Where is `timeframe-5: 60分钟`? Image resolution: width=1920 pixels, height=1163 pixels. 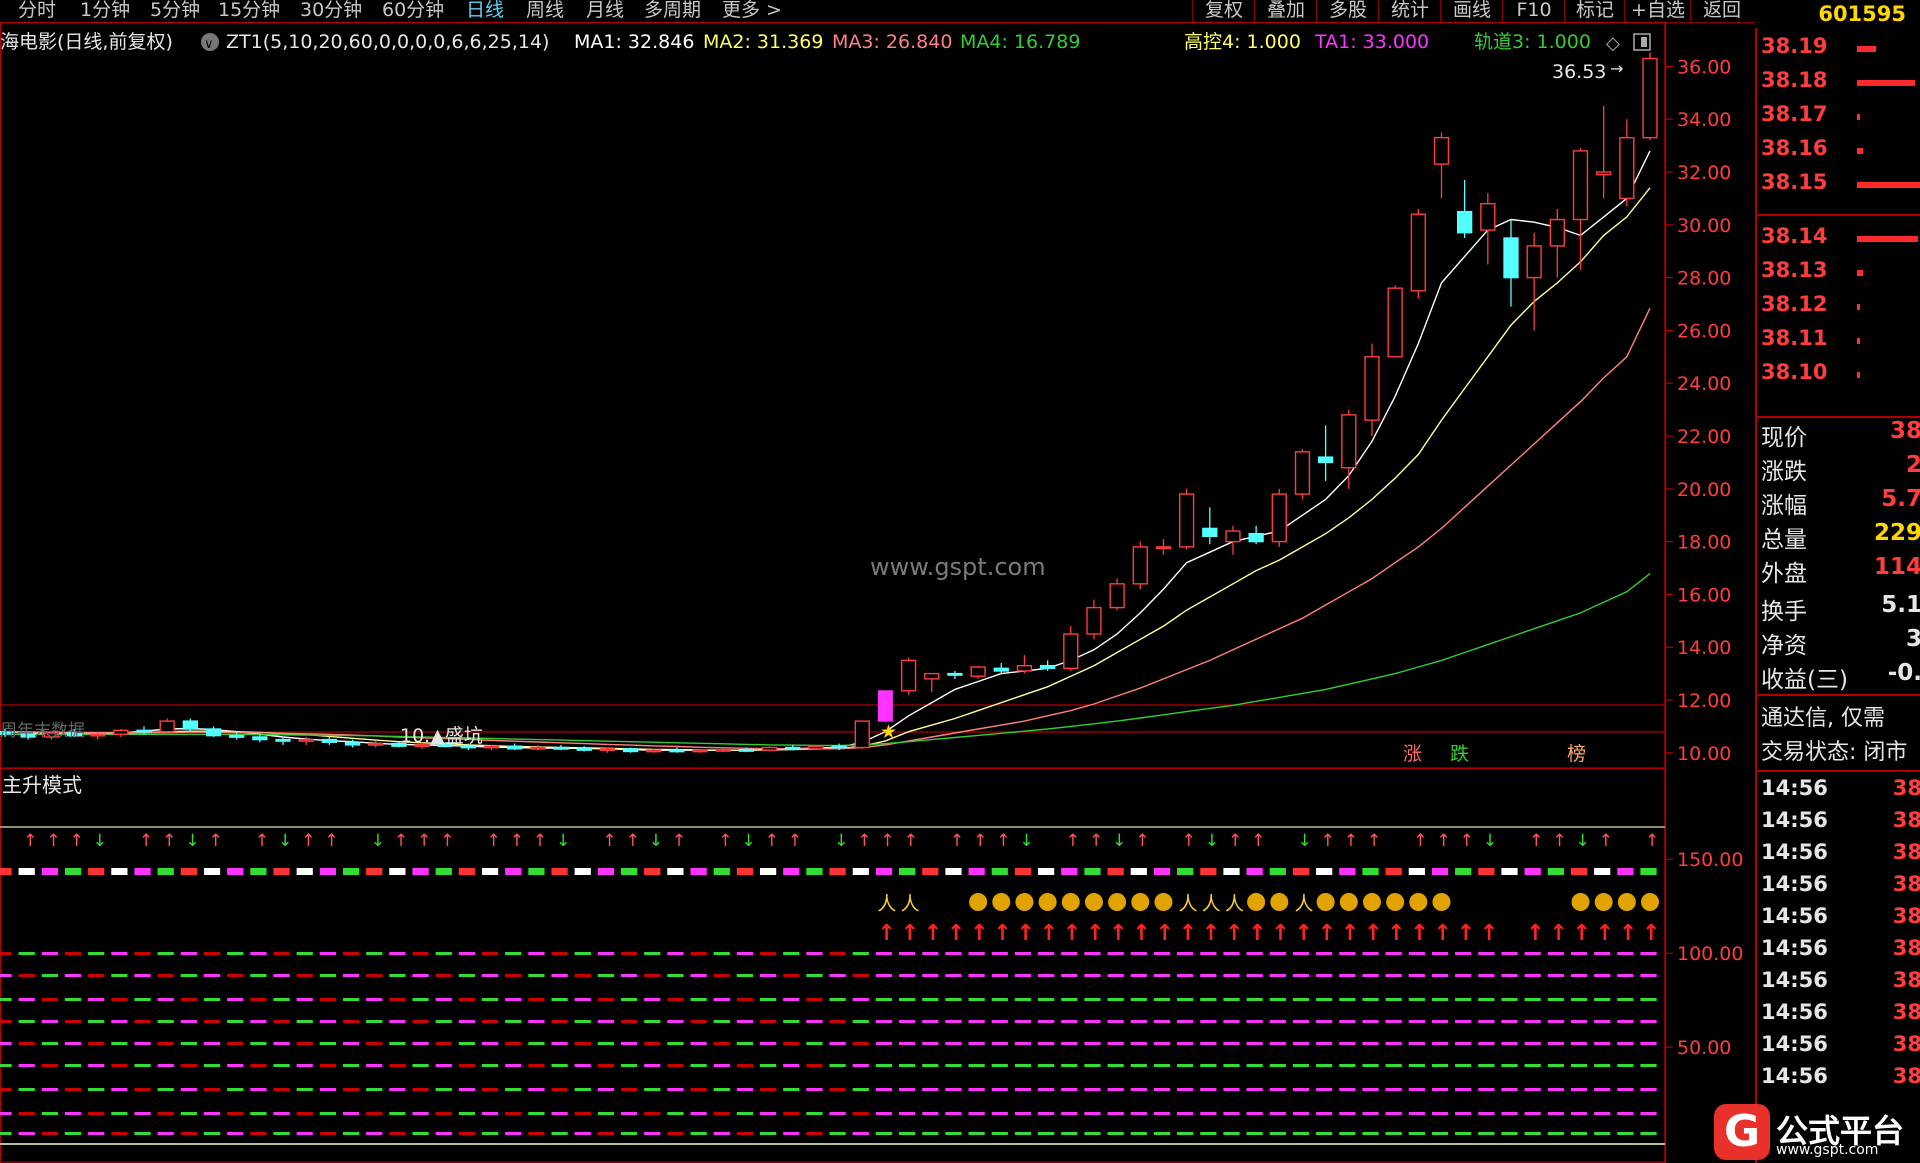
timeframe-5: 60分钟 is located at coordinates (413, 11).